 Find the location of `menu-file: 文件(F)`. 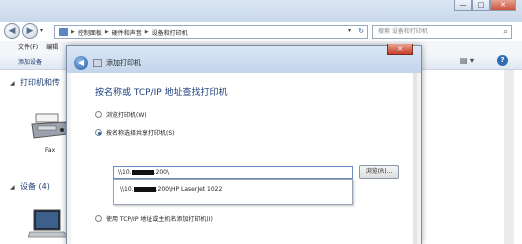

menu-file: 文件(F) is located at coordinates (28, 46).